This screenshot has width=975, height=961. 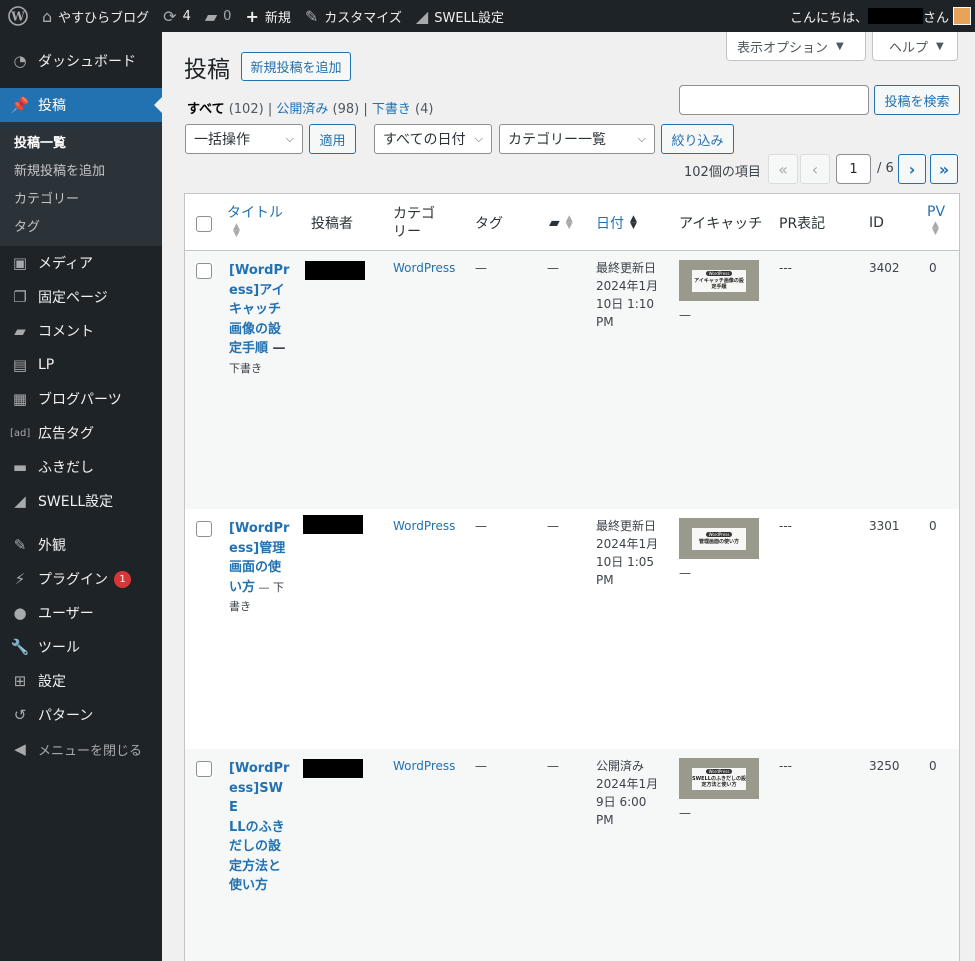 What do you see at coordinates (81, 501) in the screenshot?
I see `menu-swell-settings: ◢ SWELL設定` at bounding box center [81, 501].